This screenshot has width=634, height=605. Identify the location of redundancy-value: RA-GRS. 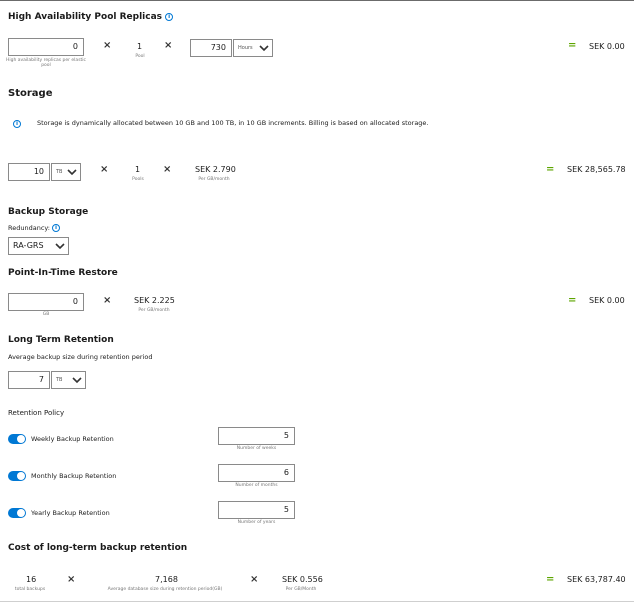
(28, 245).